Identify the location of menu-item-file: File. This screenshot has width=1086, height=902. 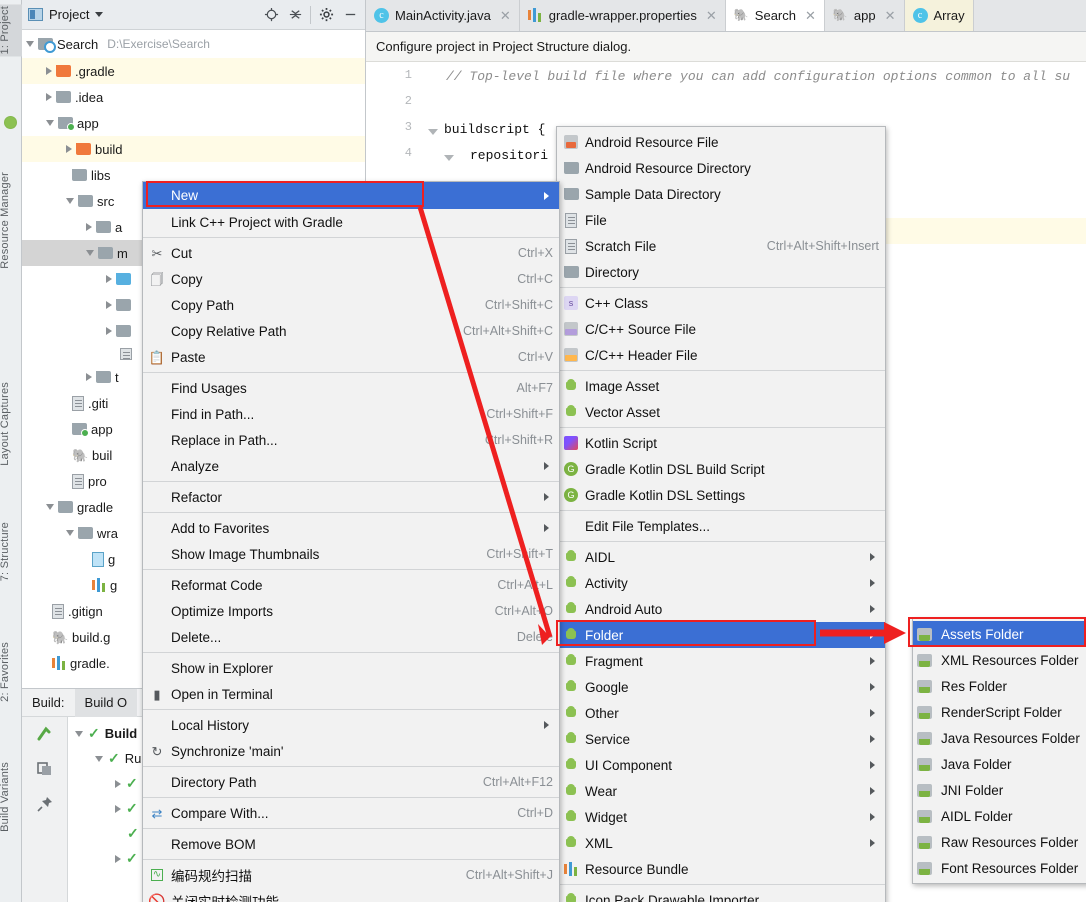
(721, 220).